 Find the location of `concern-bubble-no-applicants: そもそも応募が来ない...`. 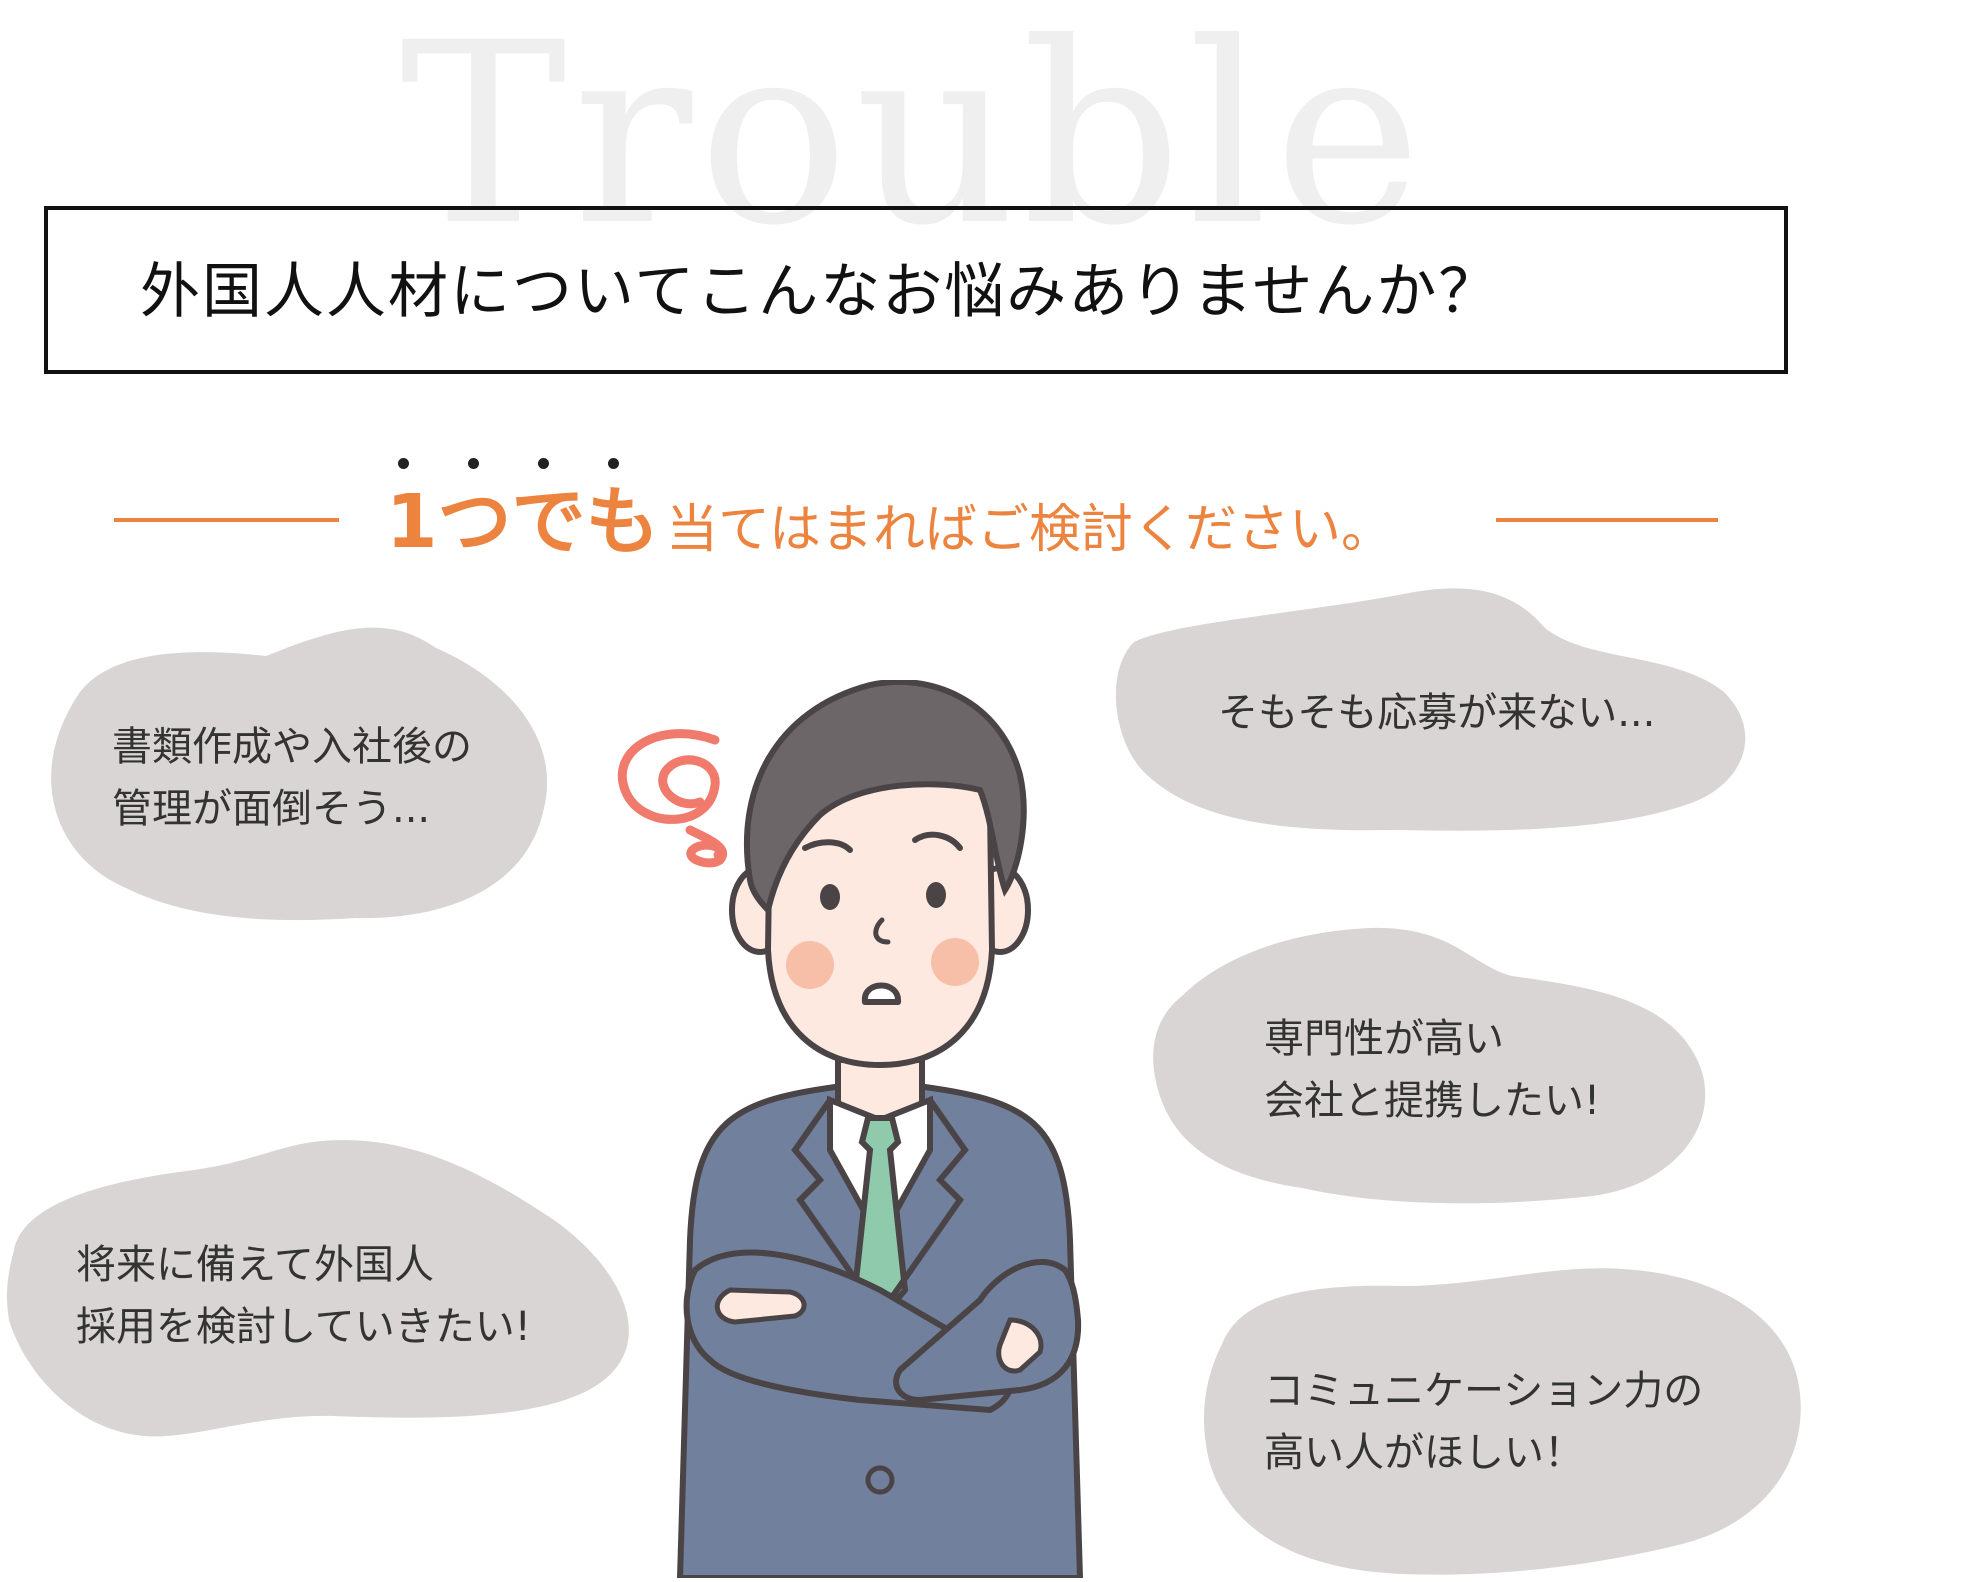

concern-bubble-no-applicants: そもそも応募が来ない... is located at coordinates (1434, 713).